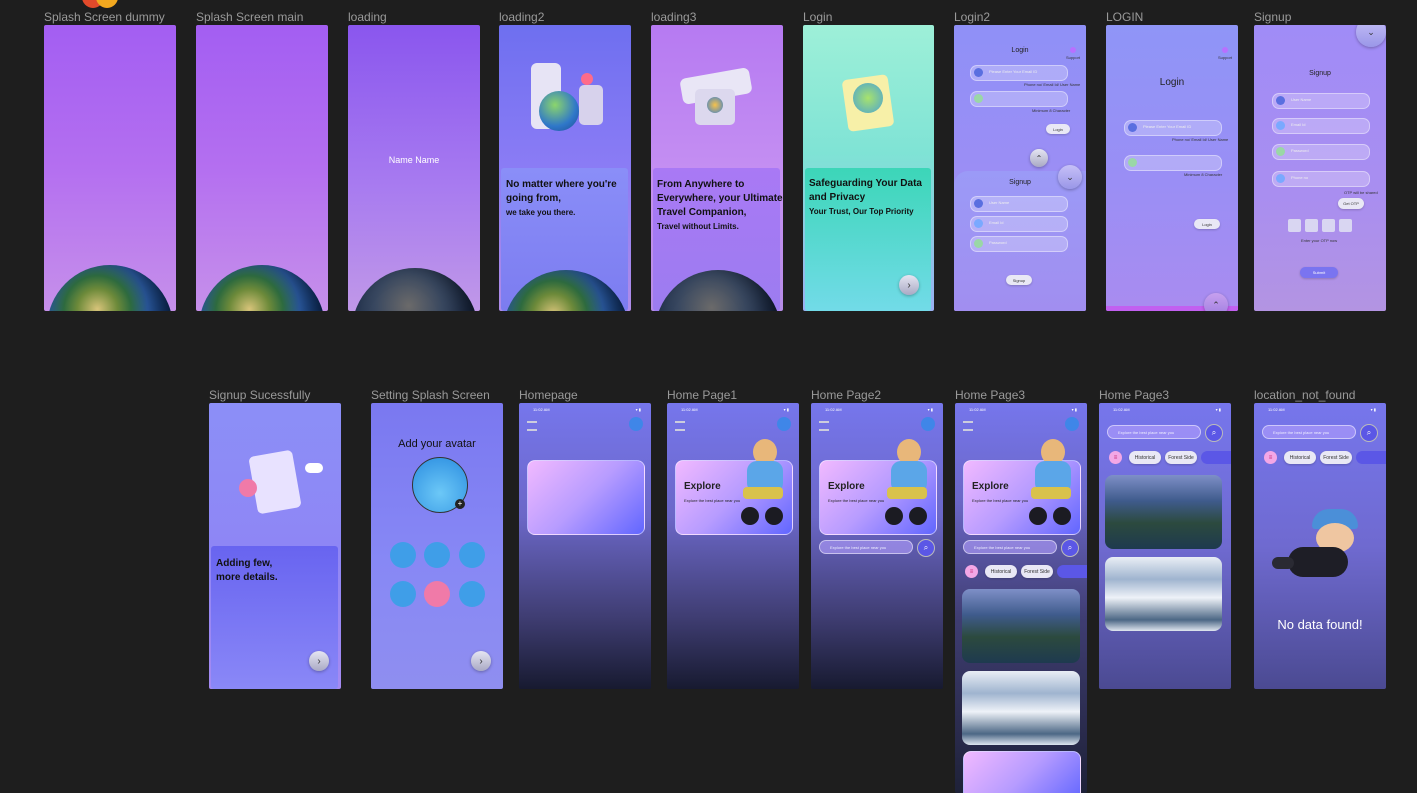  I want to click on frame-label: Setting Splash Screen, so click(430, 395).